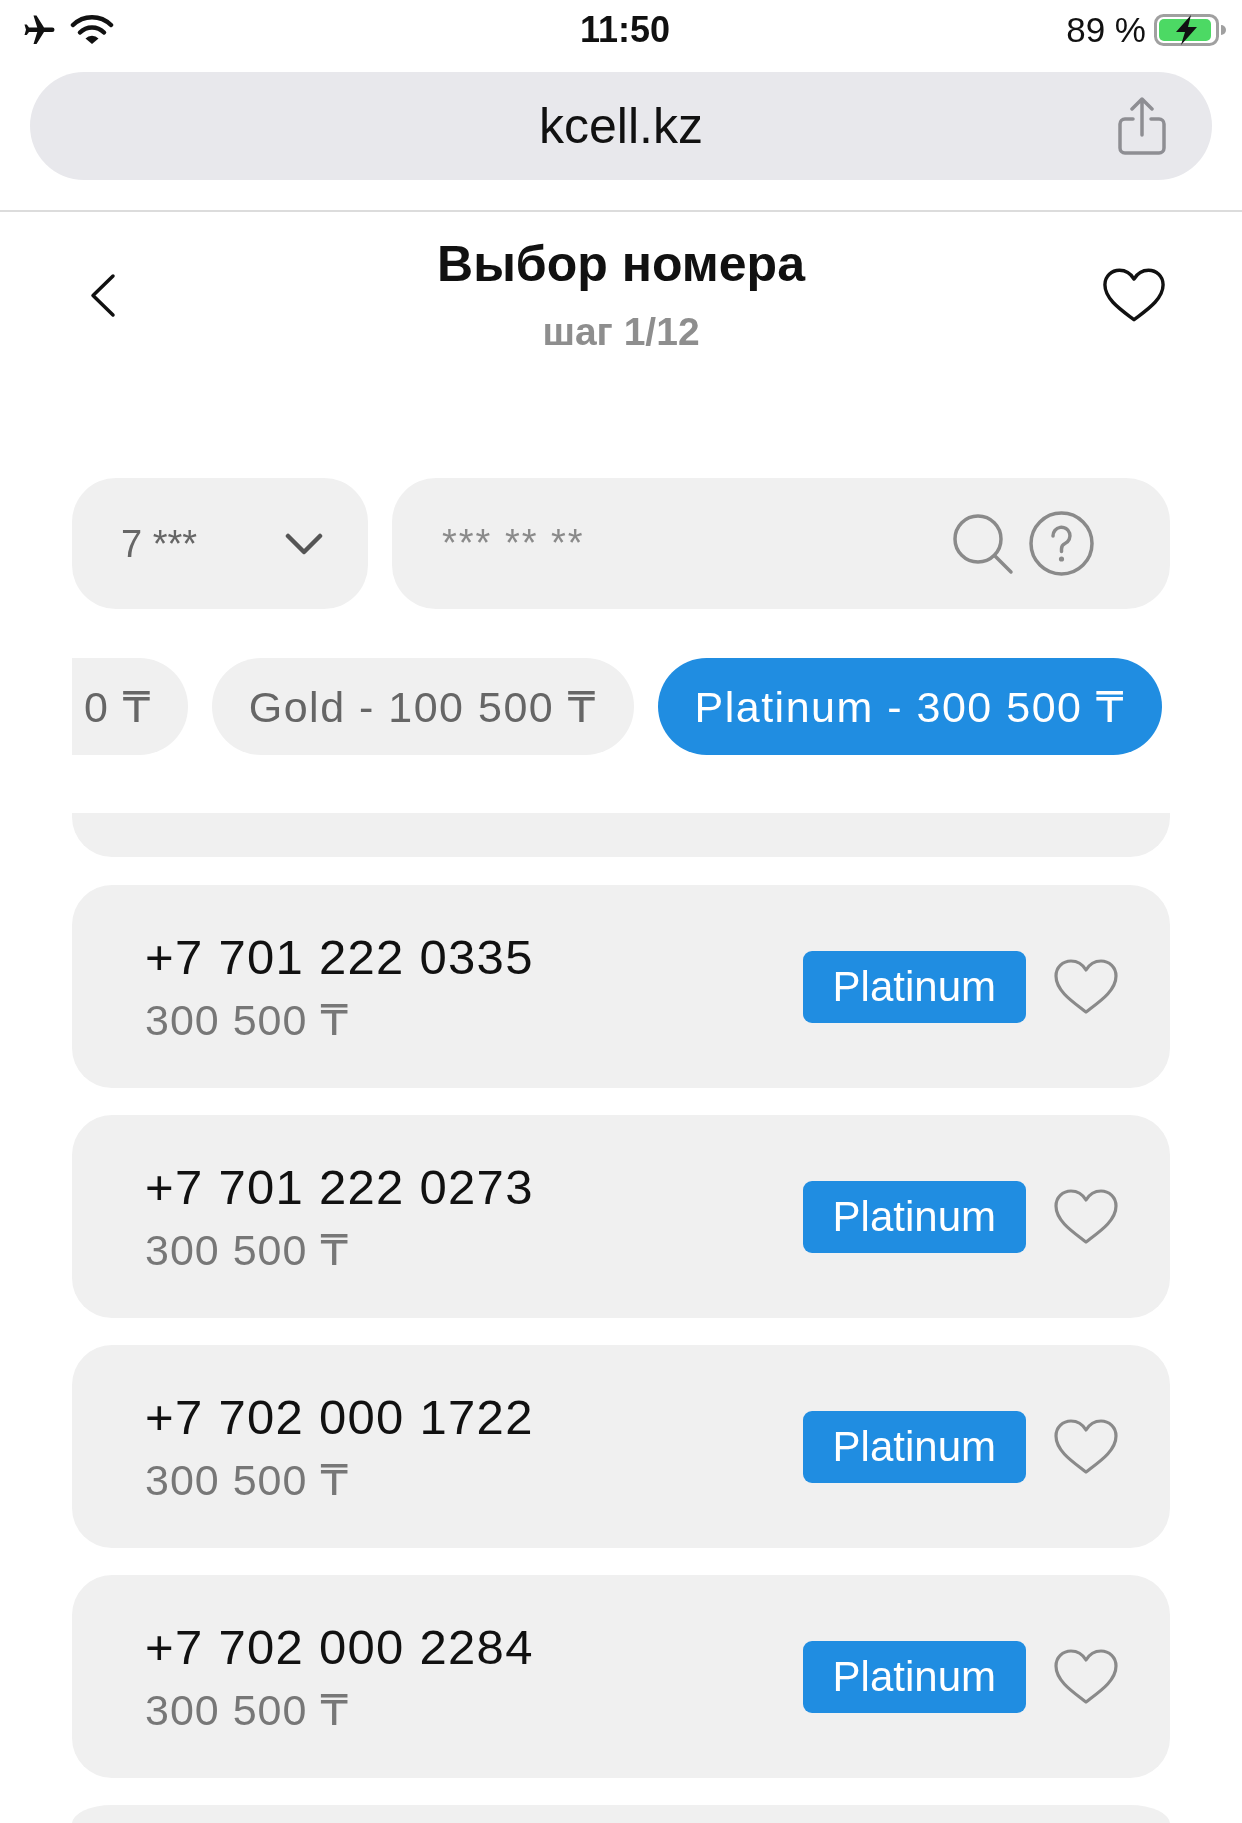 The width and height of the screenshot is (1242, 1823). I want to click on address-bar: kcell.kz, so click(621, 126).